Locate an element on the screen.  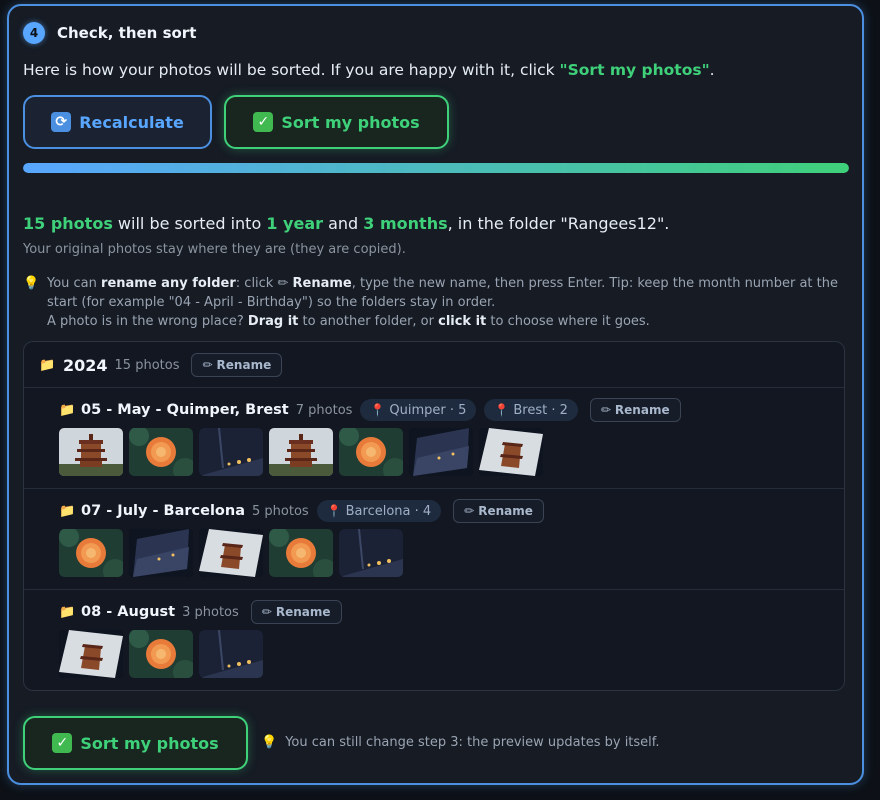
progress-fill is located at coordinates (436, 168).